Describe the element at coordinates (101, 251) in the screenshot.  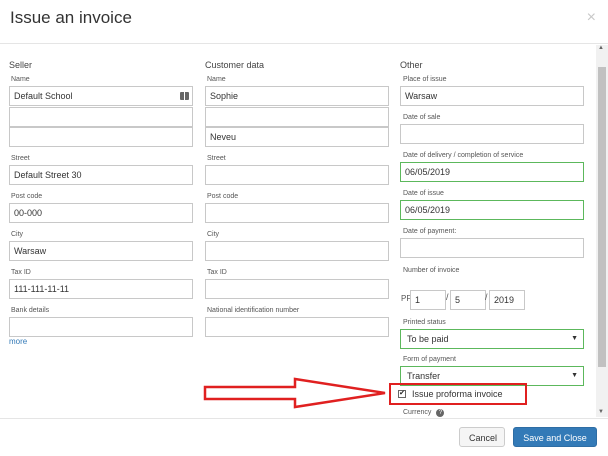
I see `seller-city-field: Warsaw` at that location.